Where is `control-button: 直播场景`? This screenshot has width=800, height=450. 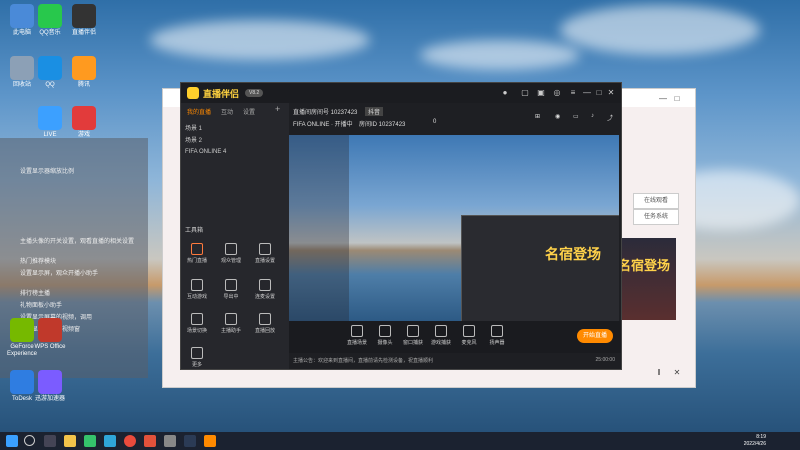 control-button: 直播场景 is located at coordinates (357, 335).